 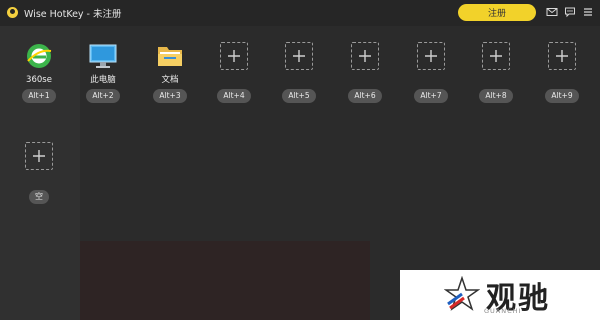 I want to click on hotkey-slot-8: Alt+8, so click(x=496, y=71).